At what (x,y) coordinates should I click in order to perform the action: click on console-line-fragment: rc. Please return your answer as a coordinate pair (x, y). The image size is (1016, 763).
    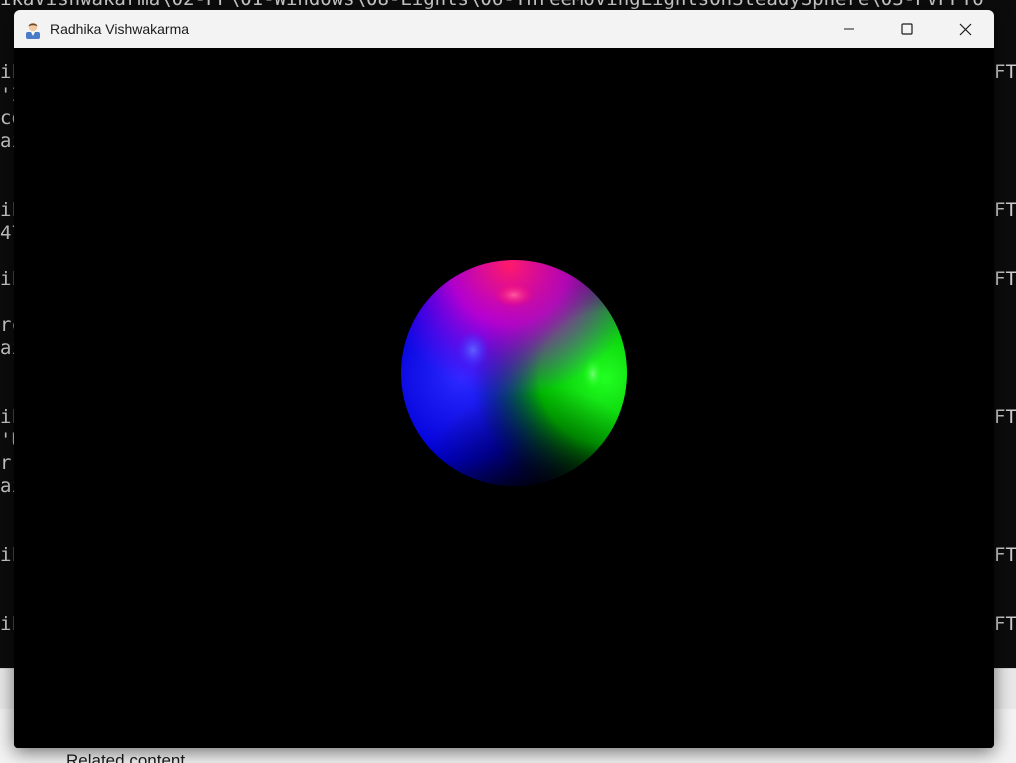
    Looking at the image, I should click on (7, 325).